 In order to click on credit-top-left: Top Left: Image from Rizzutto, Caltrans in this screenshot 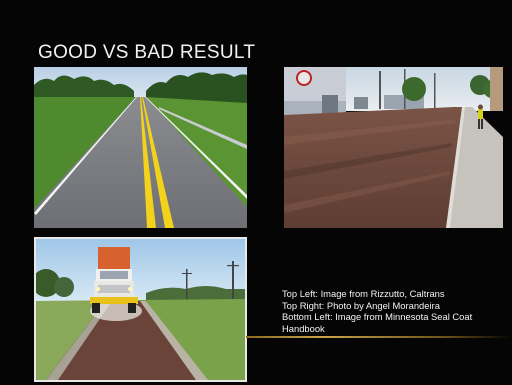, I will do `click(363, 293)`.